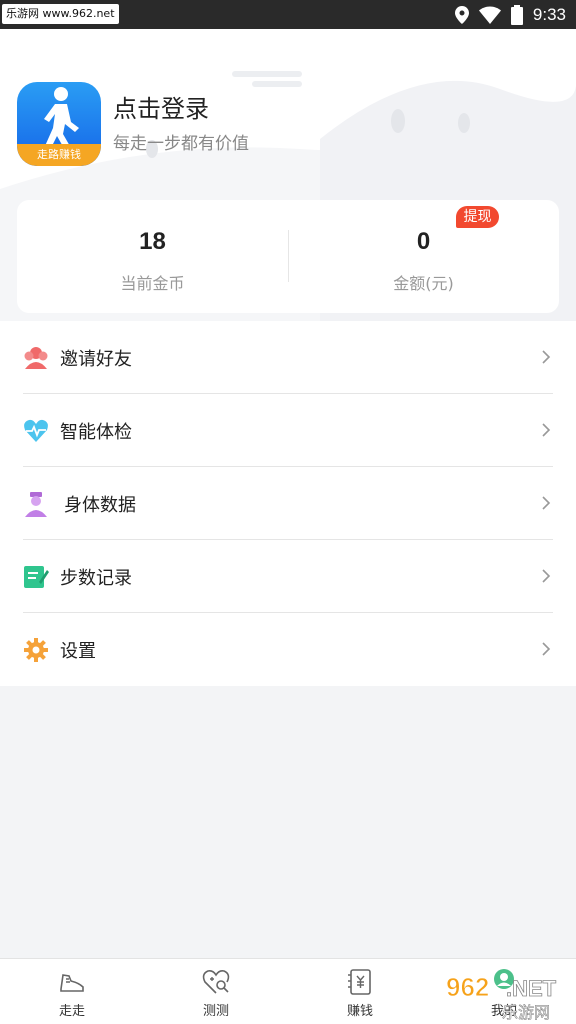 The height and width of the screenshot is (1024, 576). What do you see at coordinates (152, 241) in the screenshot?
I see `coins-value: 18` at bounding box center [152, 241].